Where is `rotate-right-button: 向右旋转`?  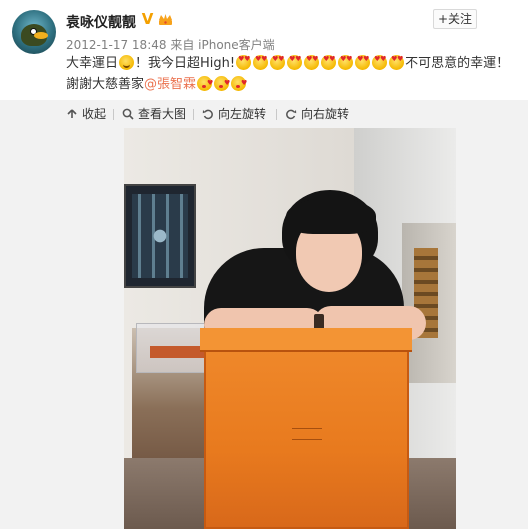 rotate-right-button: 向右旋转 is located at coordinates (317, 114).